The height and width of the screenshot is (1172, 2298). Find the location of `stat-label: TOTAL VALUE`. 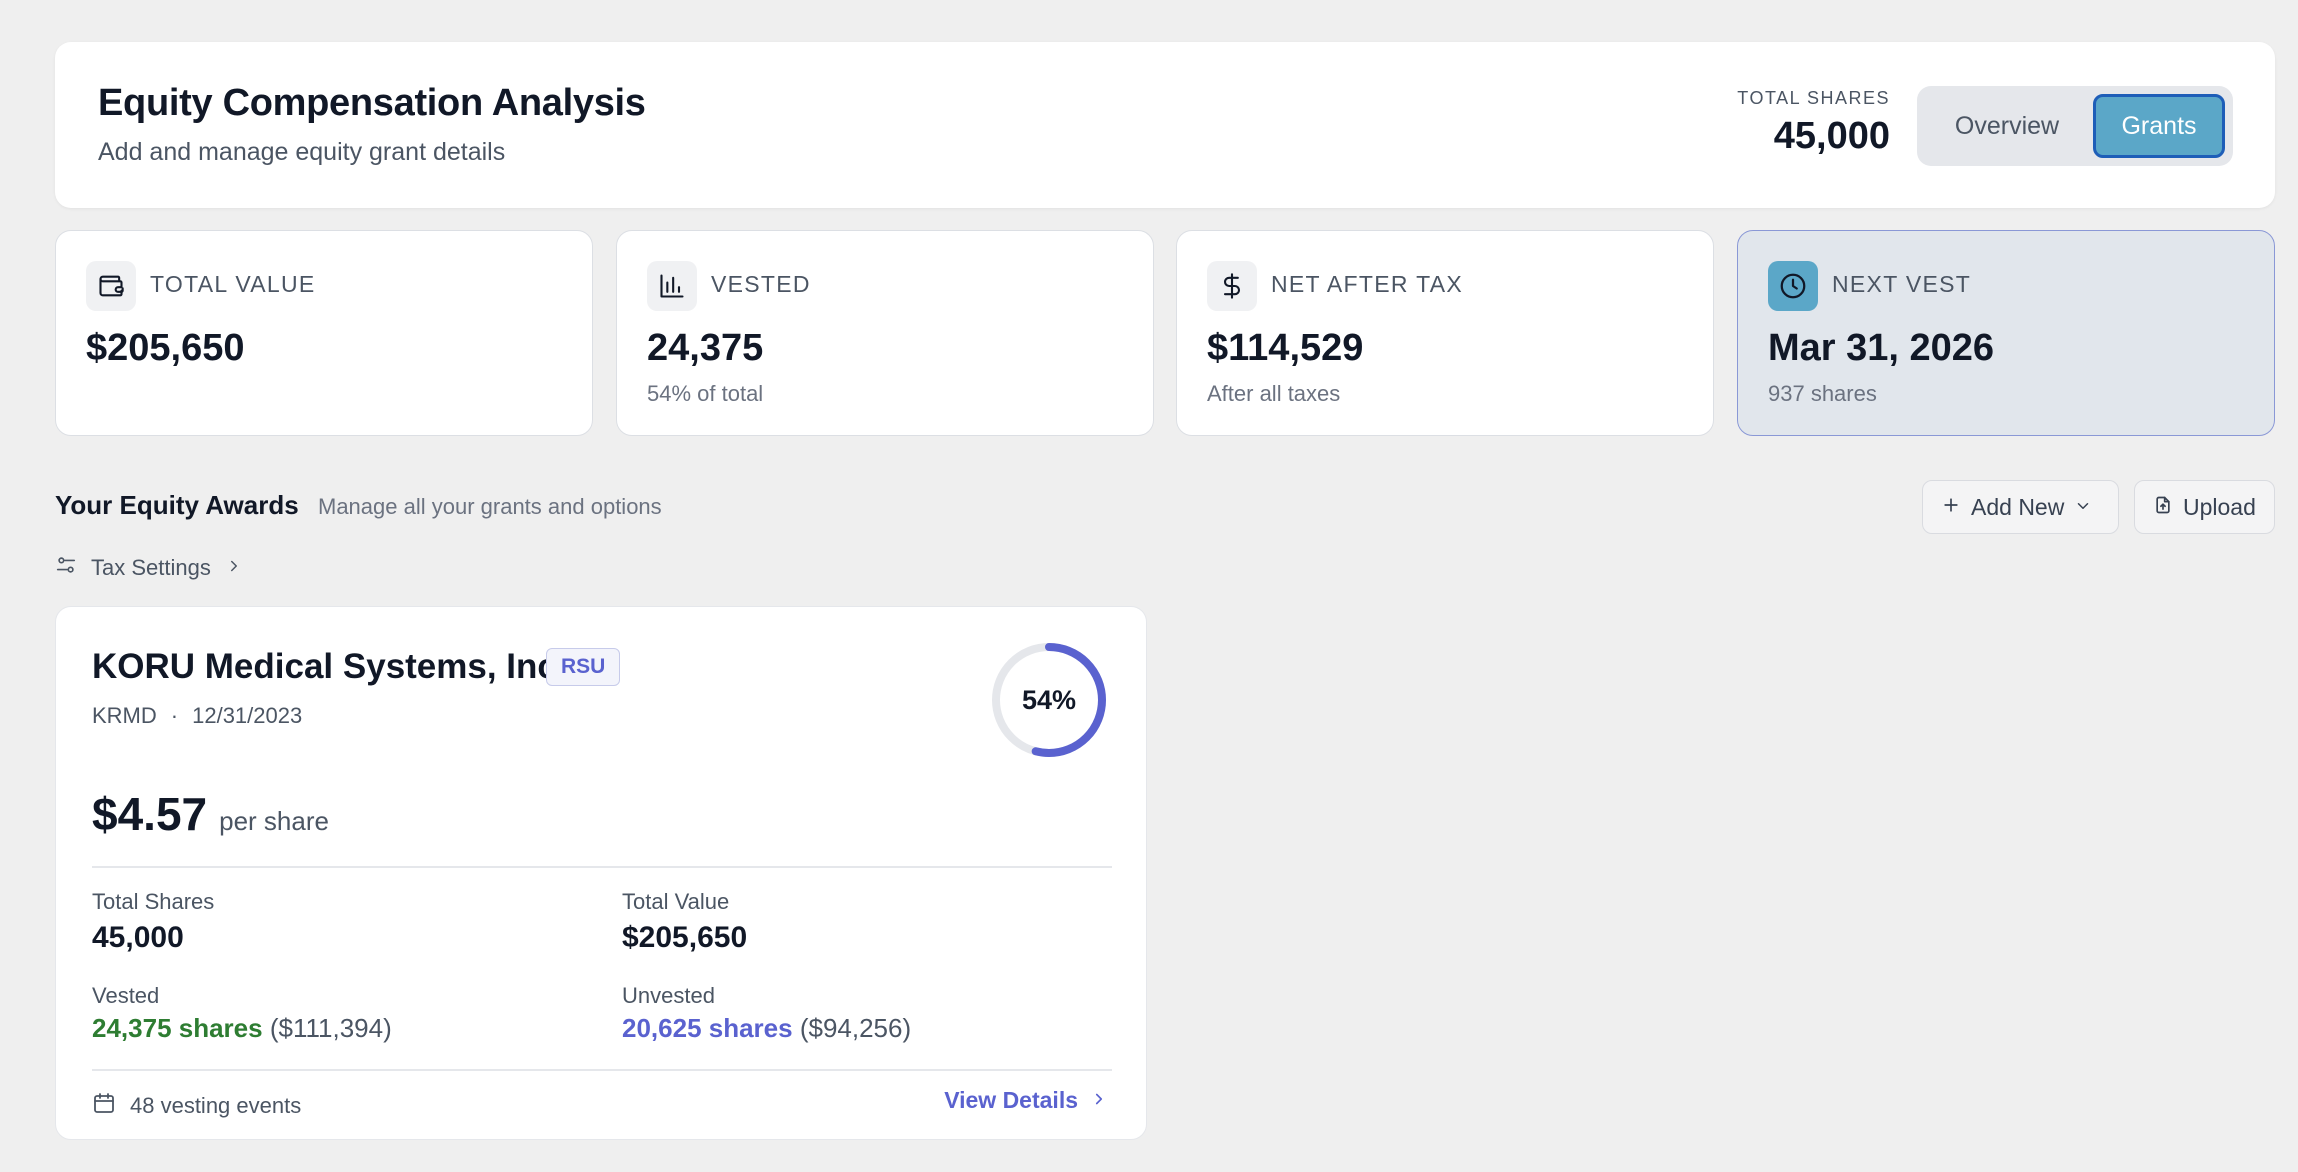

stat-label: TOTAL VALUE is located at coordinates (233, 284).